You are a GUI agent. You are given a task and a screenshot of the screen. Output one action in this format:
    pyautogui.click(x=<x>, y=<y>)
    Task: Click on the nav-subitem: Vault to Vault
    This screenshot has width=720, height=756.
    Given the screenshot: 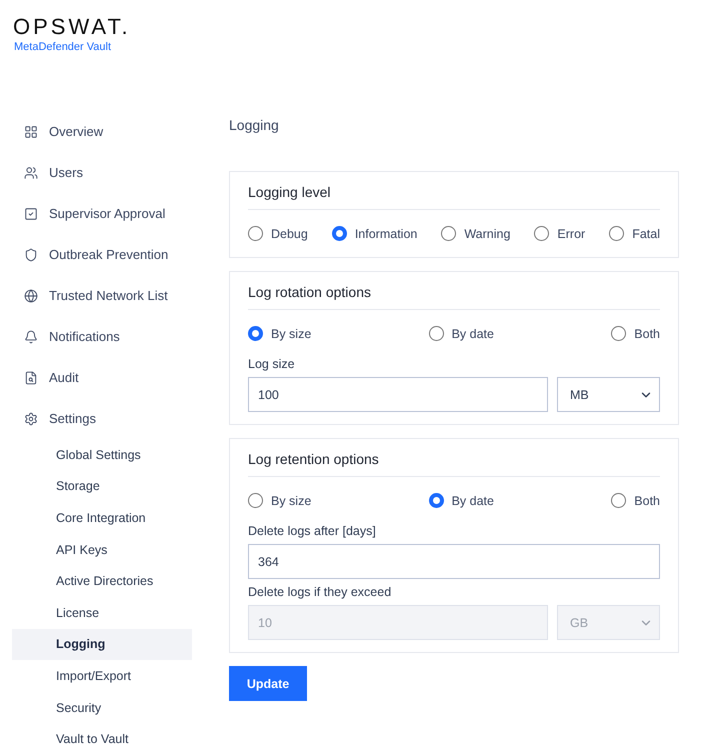 What is the action you would take?
    pyautogui.click(x=102, y=739)
    